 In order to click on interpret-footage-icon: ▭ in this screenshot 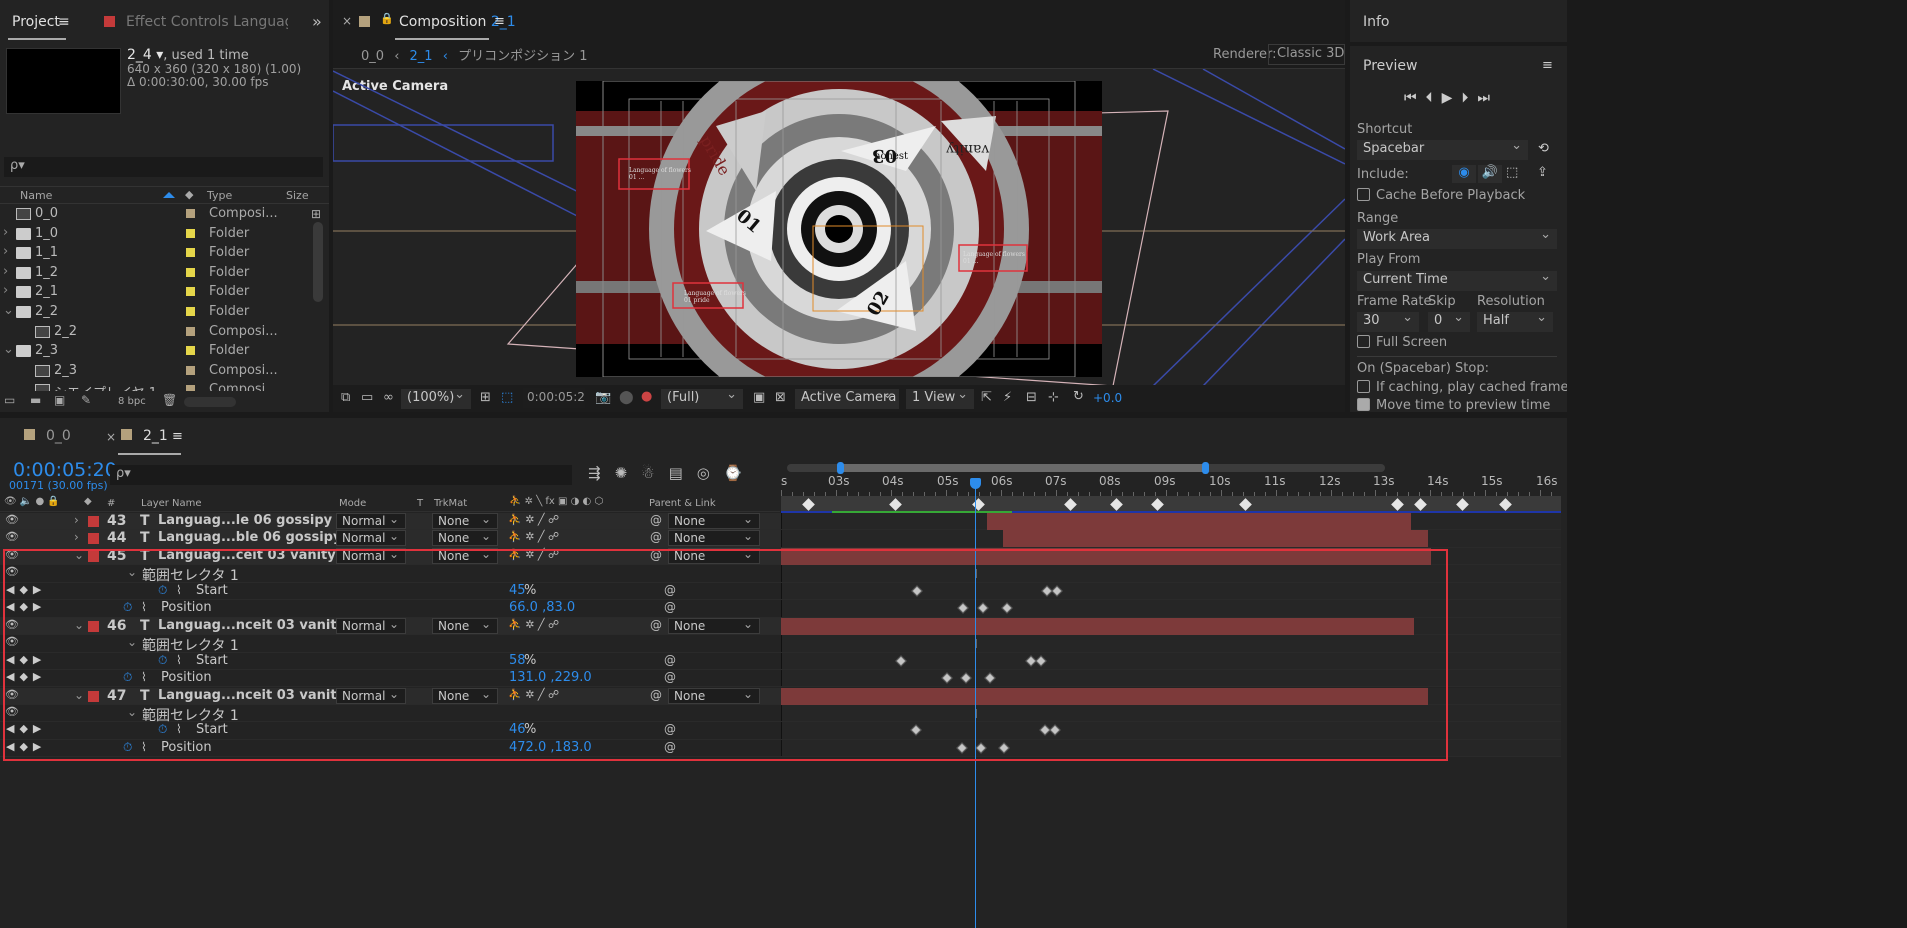, I will do `click(9, 400)`.